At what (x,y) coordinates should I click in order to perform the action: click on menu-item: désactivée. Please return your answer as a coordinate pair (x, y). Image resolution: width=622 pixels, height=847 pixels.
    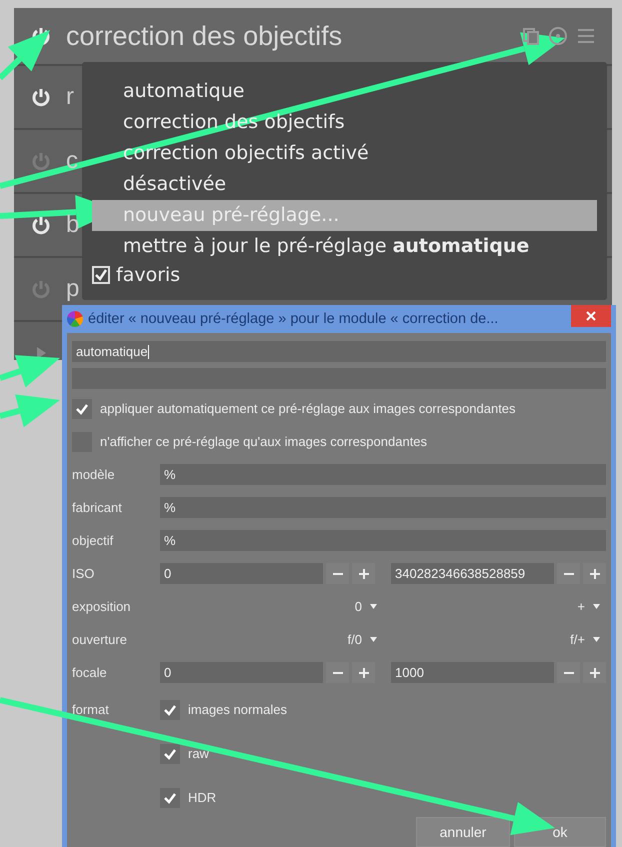
    Looking at the image, I should click on (344, 184).